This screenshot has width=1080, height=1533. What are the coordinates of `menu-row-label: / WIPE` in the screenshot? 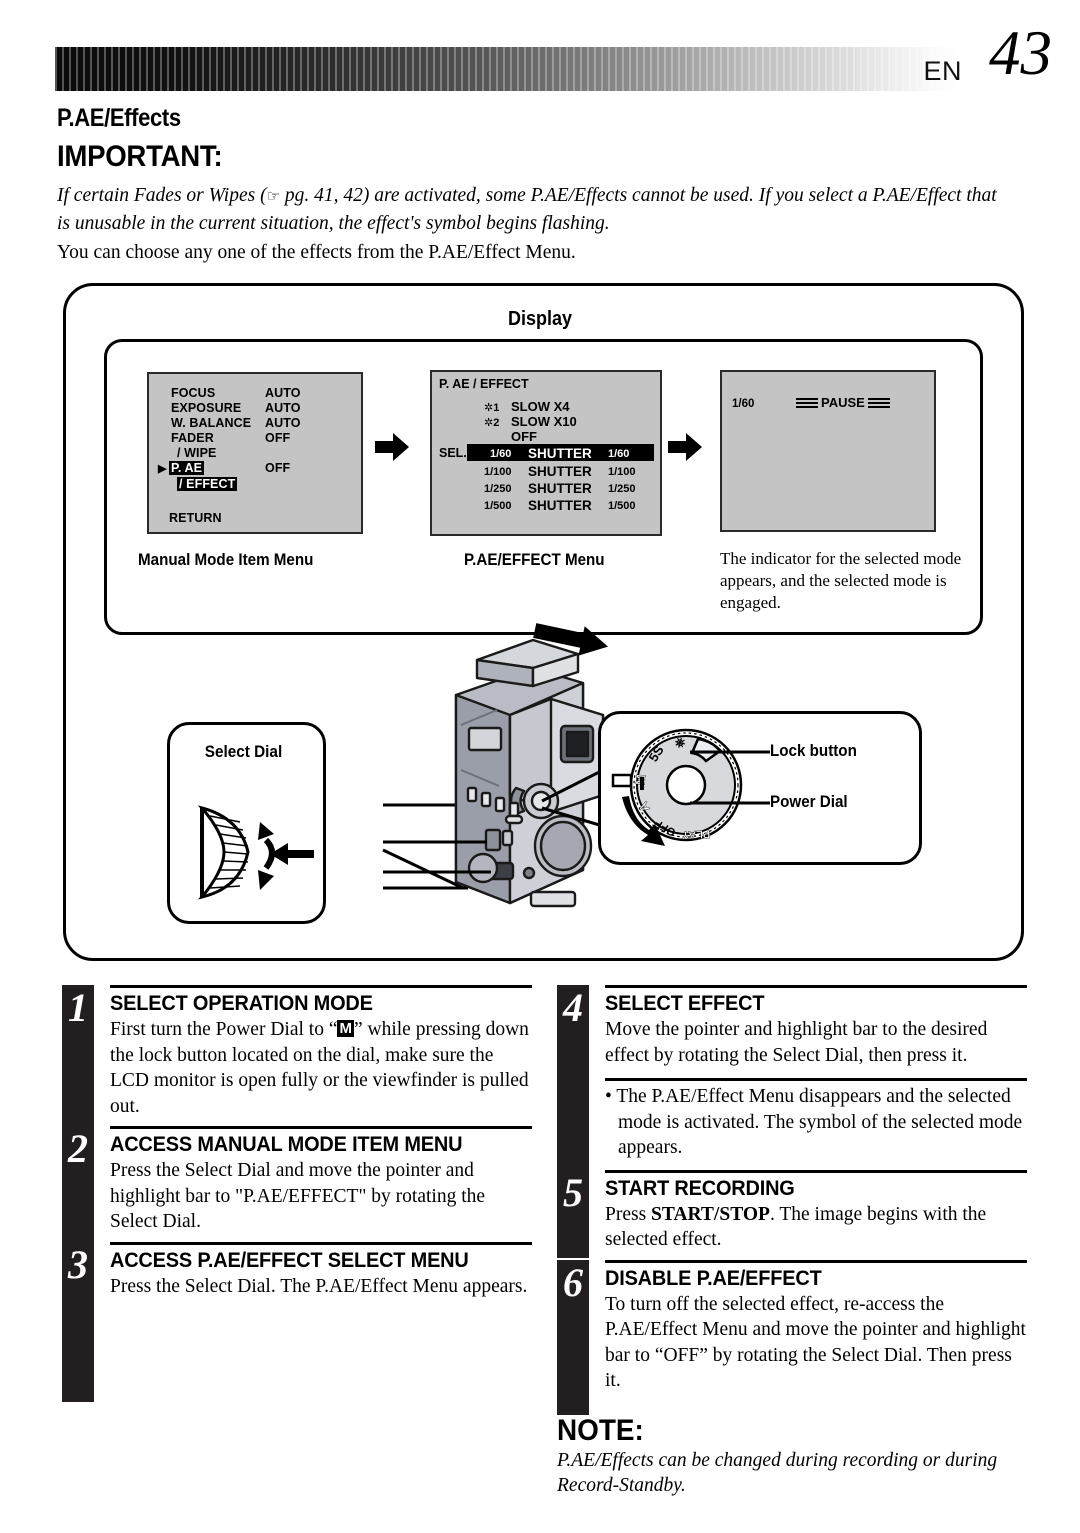 It's located at (197, 453).